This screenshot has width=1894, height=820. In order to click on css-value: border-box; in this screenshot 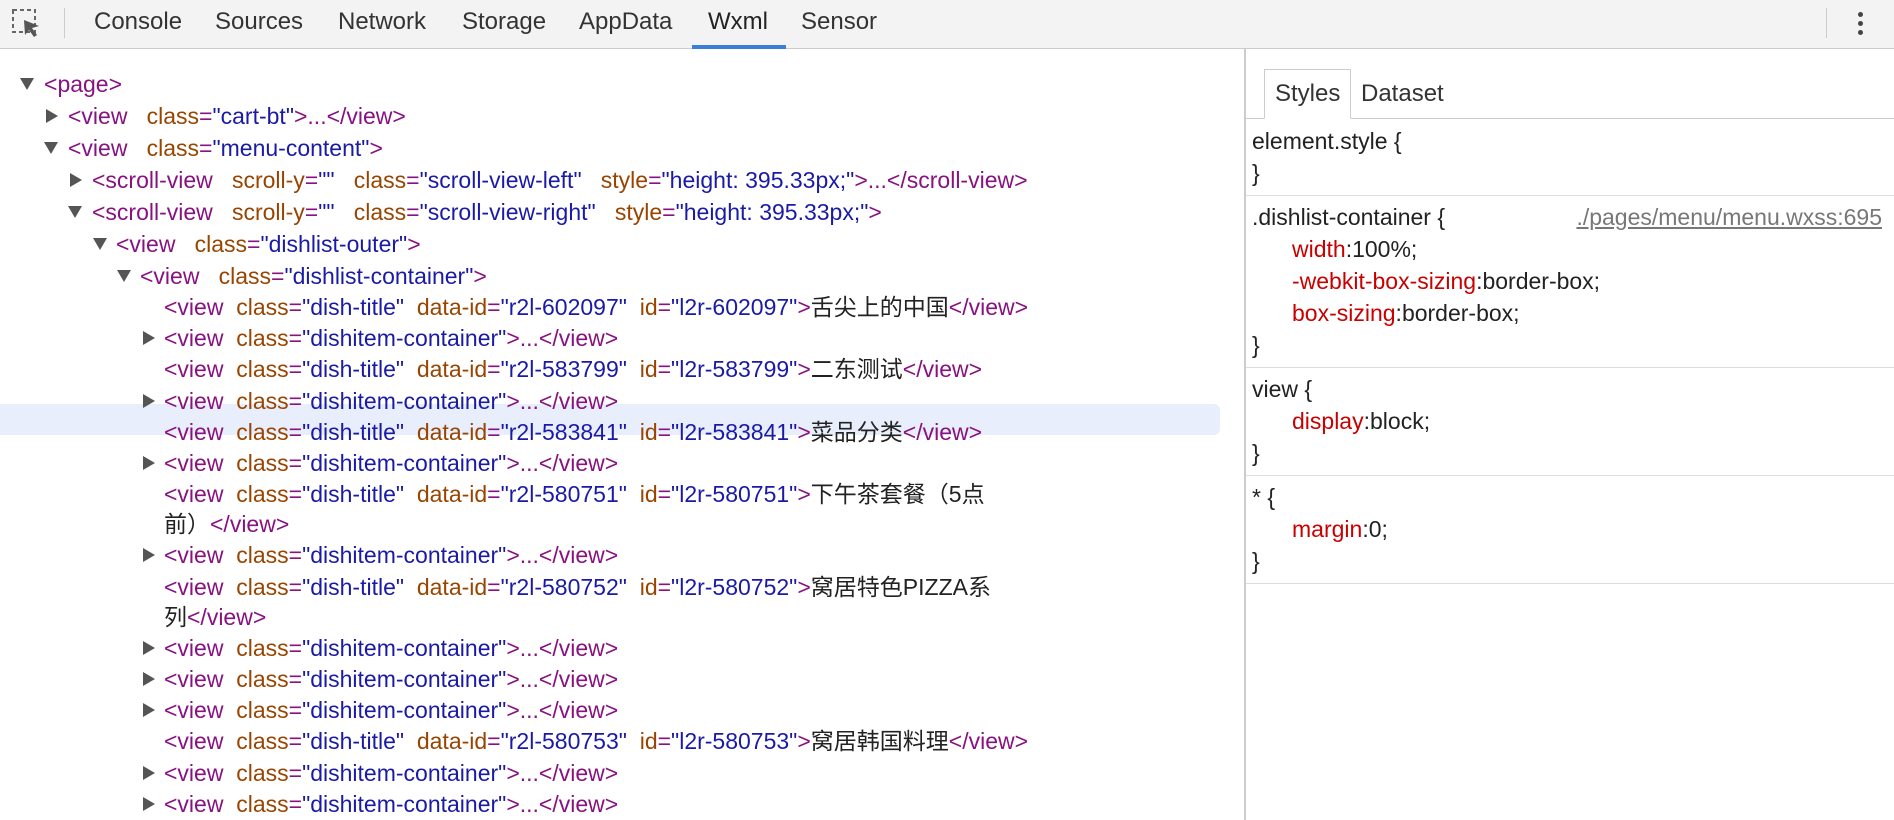, I will do `click(1460, 313)`.